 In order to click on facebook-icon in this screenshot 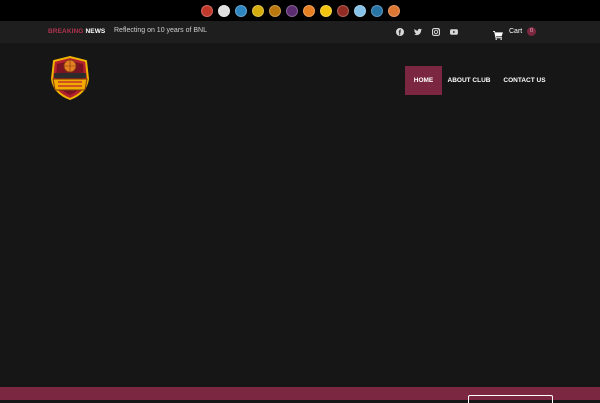, I will do `click(399, 31)`.